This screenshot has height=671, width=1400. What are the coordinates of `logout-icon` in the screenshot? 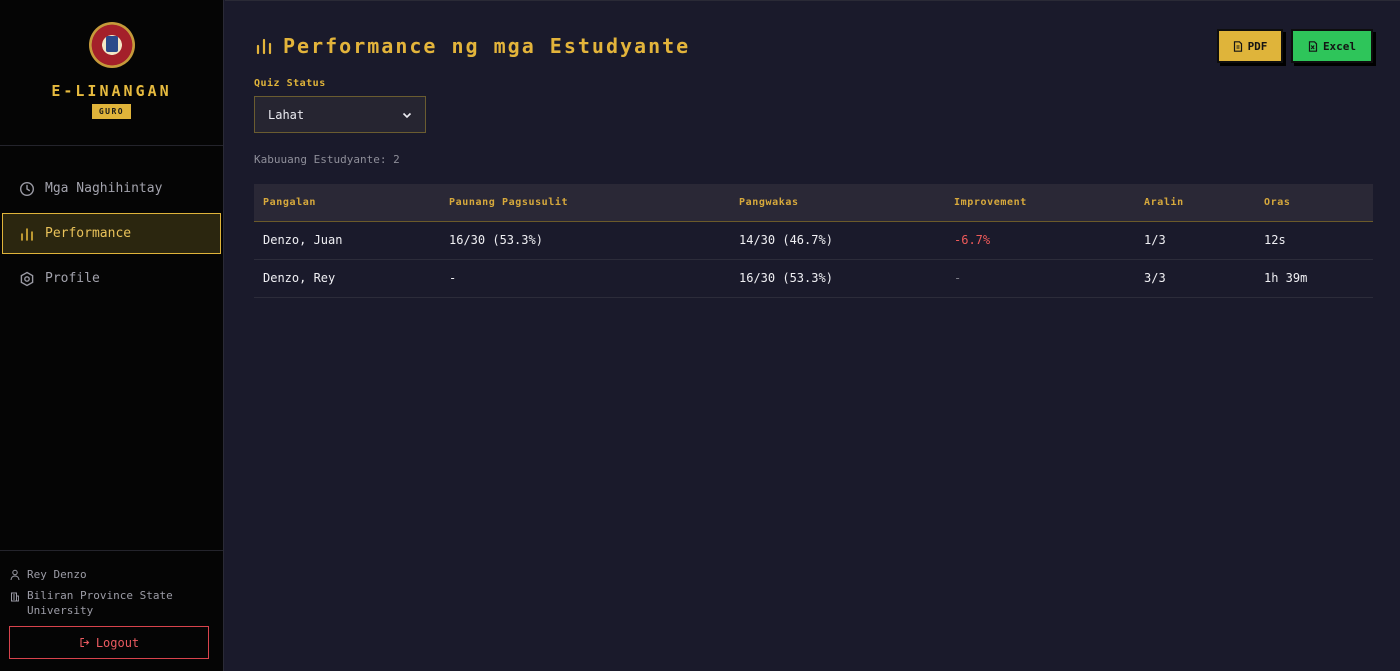 It's located at (85, 642).